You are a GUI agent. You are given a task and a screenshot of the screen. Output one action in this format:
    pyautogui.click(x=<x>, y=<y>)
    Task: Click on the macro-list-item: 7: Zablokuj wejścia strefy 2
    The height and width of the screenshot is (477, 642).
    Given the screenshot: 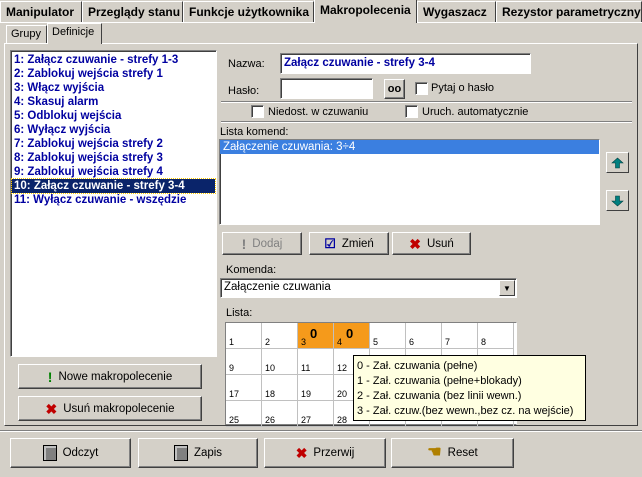 What is the action you would take?
    pyautogui.click(x=113, y=144)
    